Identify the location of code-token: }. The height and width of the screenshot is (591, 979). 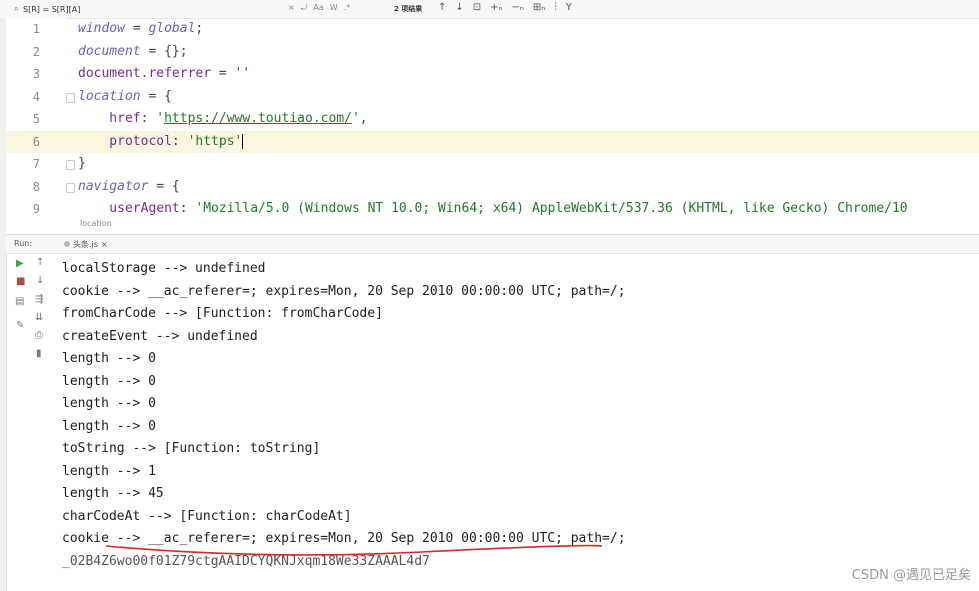
(82, 163).